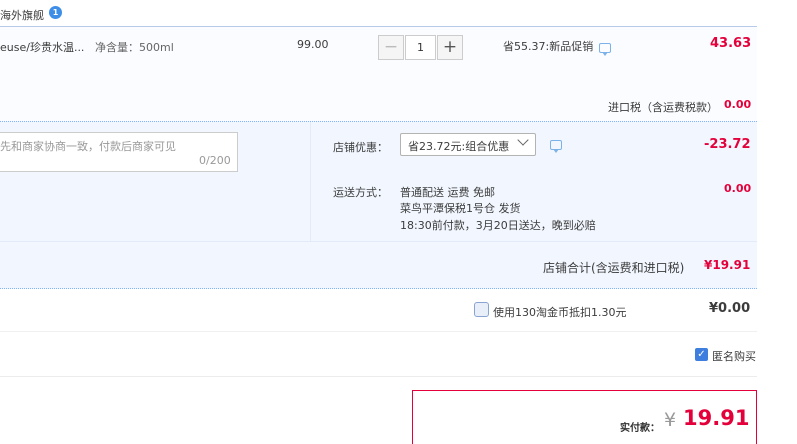 The image size is (797, 444). What do you see at coordinates (670, 420) in the screenshot?
I see `payment-currency: ¥` at bounding box center [670, 420].